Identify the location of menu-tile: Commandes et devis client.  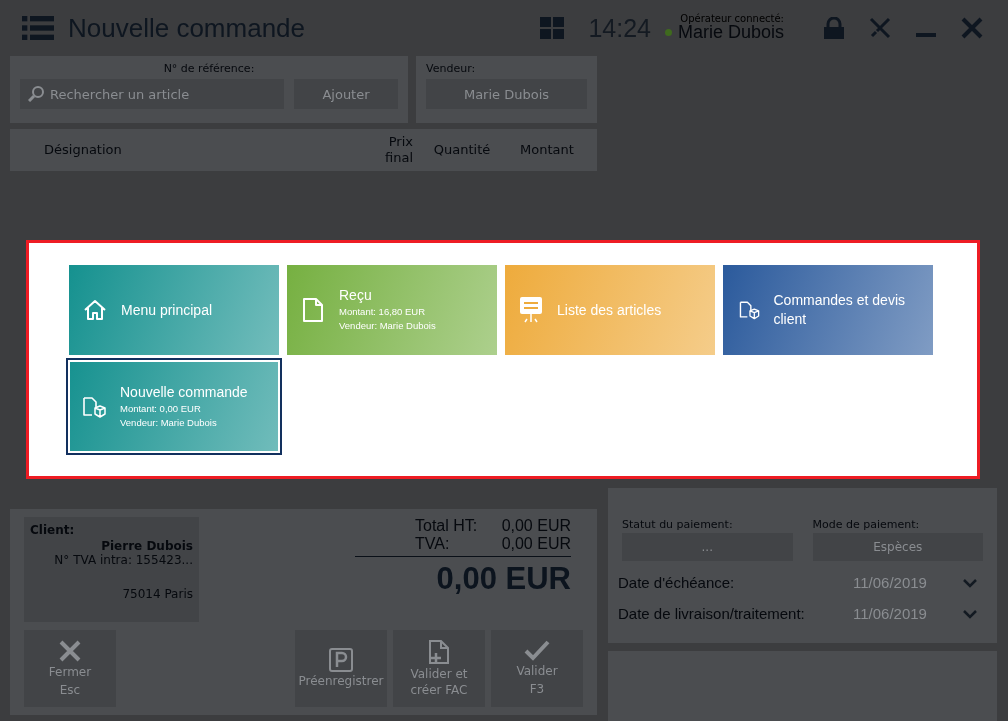
(828, 310).